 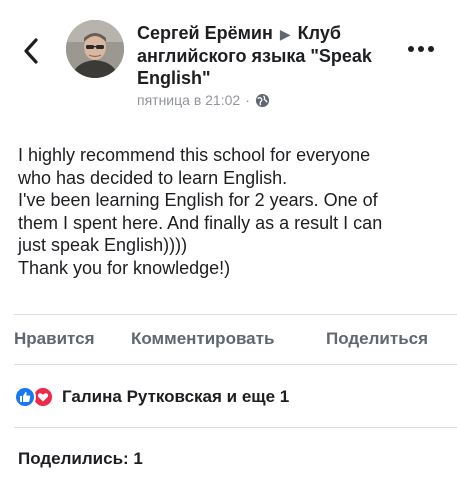 What do you see at coordinates (269, 100) in the screenshot?
I see `post-meta: пятница в 21:02 ·` at bounding box center [269, 100].